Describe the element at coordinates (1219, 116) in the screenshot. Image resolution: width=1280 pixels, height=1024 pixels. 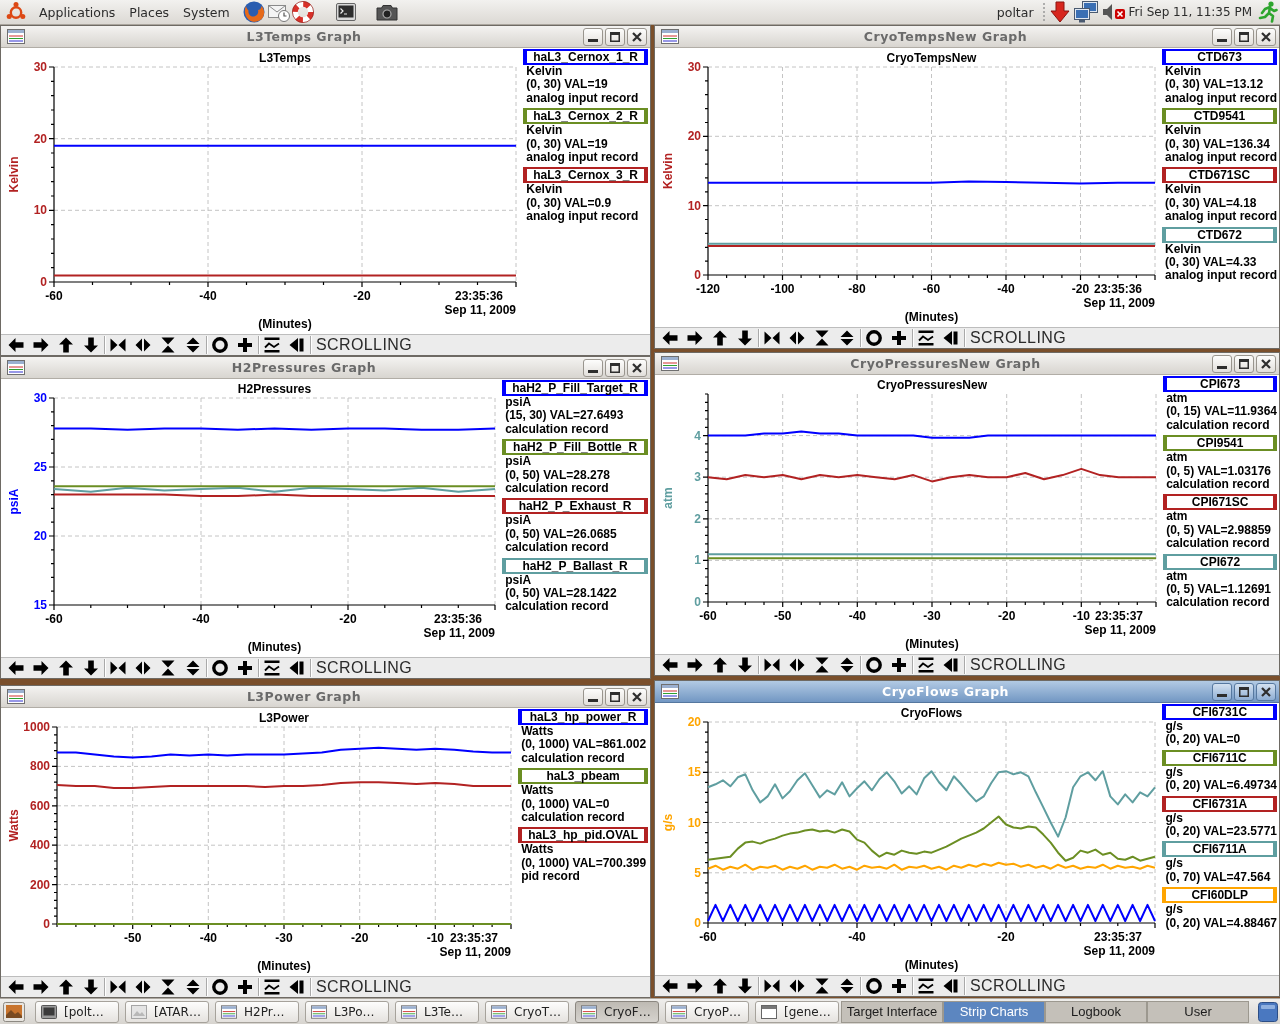
I see `legend-label: CTD9541` at that location.